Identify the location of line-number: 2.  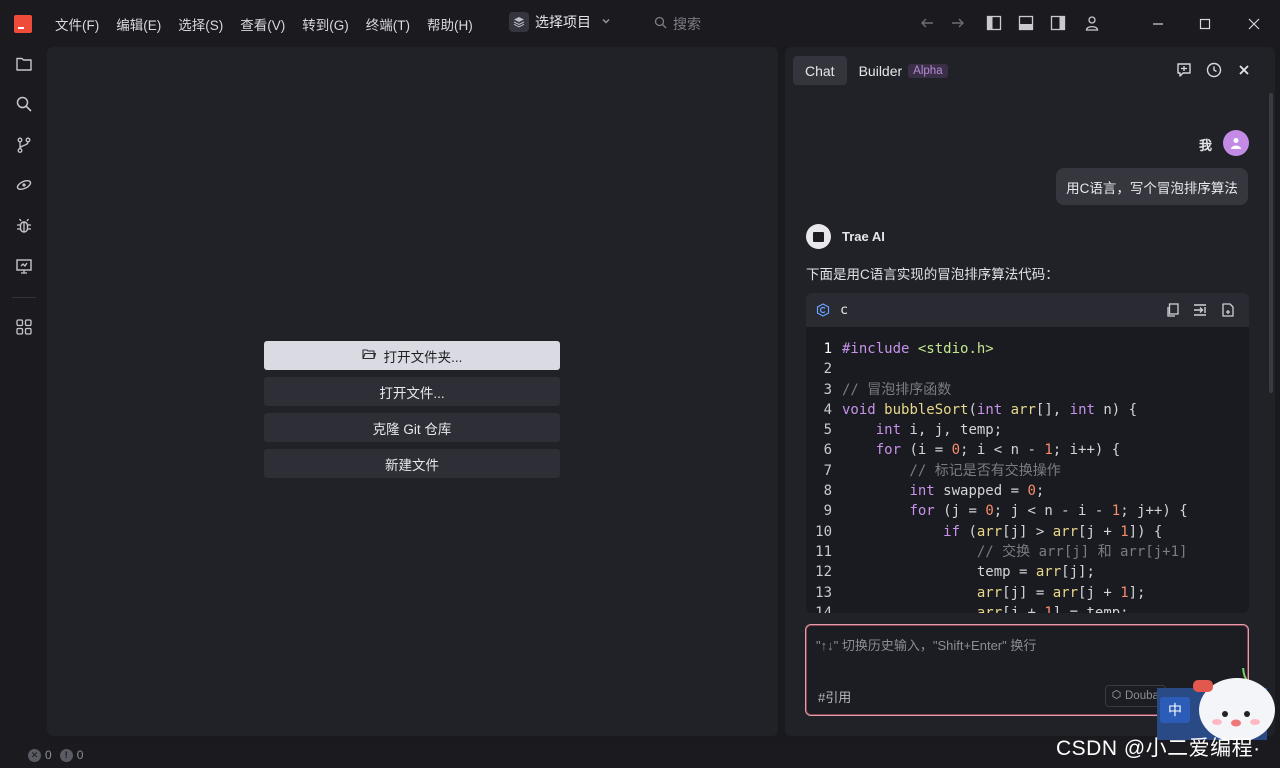
(827, 369).